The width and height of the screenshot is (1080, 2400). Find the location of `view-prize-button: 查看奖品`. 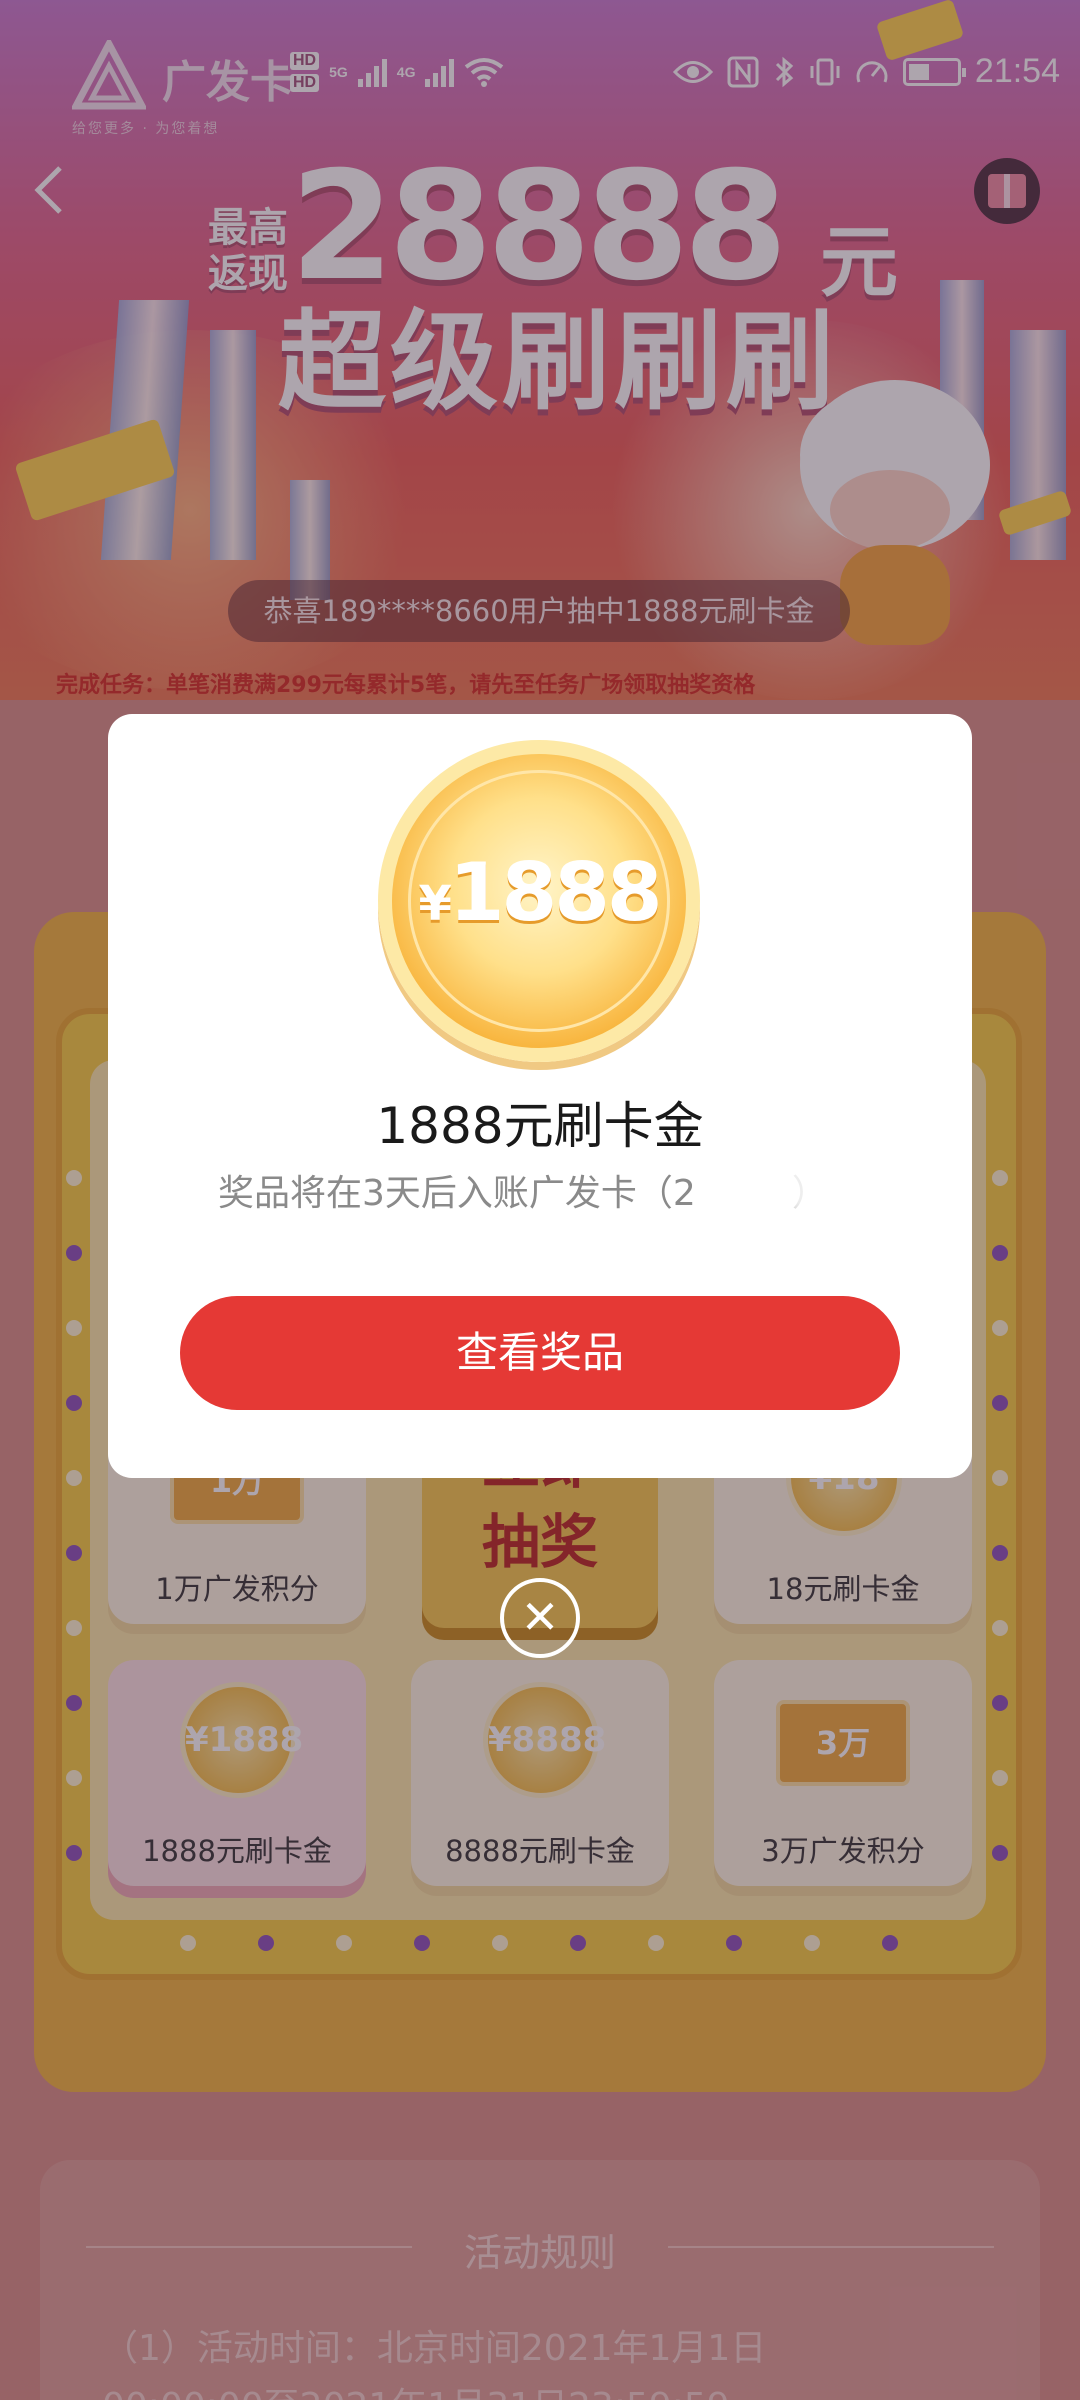

view-prize-button: 查看奖品 is located at coordinates (540, 1353).